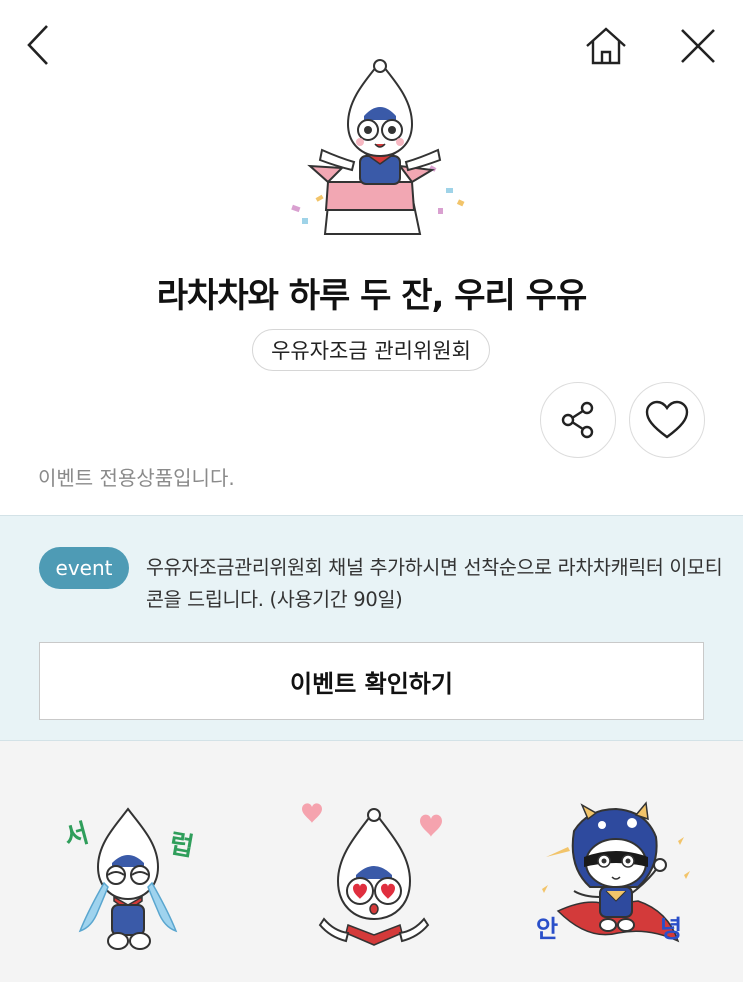  I want to click on back-button, so click(38, 45).